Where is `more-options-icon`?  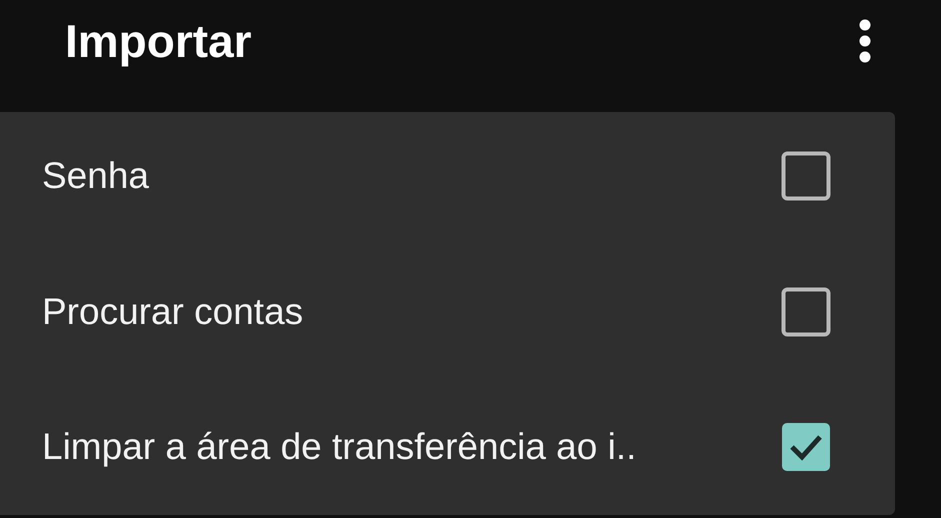 more-options-icon is located at coordinates (865, 41).